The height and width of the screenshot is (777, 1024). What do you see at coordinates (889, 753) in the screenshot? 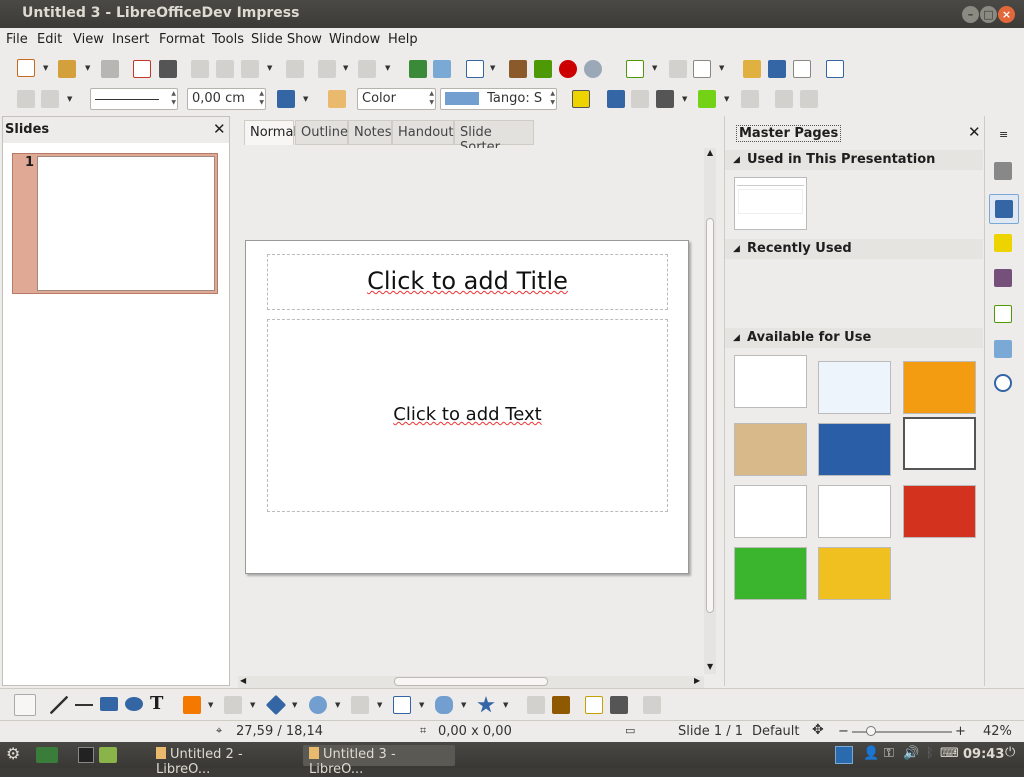
I see `network-icon: ⚿` at bounding box center [889, 753].